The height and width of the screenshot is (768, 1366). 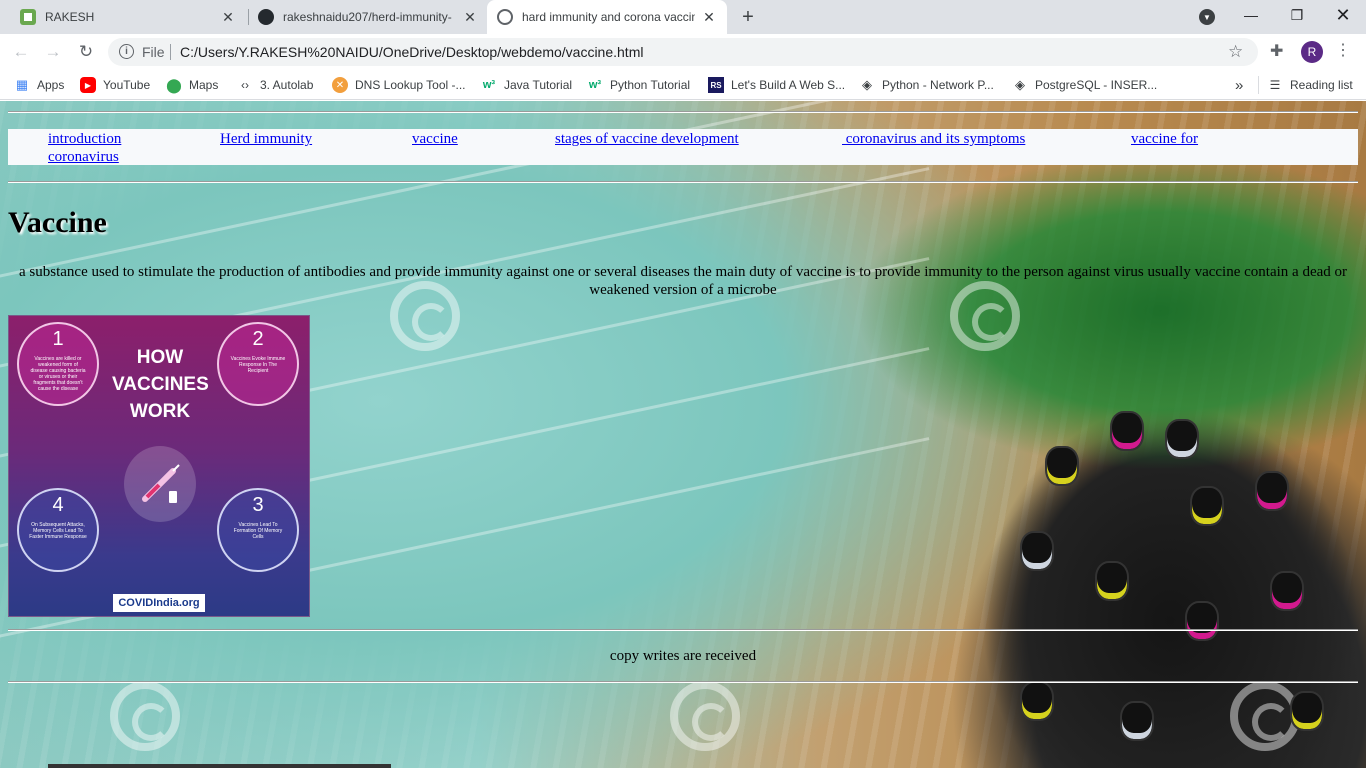 I want to click on nav-link-herd-immunity: Herd immunity, so click(x=266, y=139).